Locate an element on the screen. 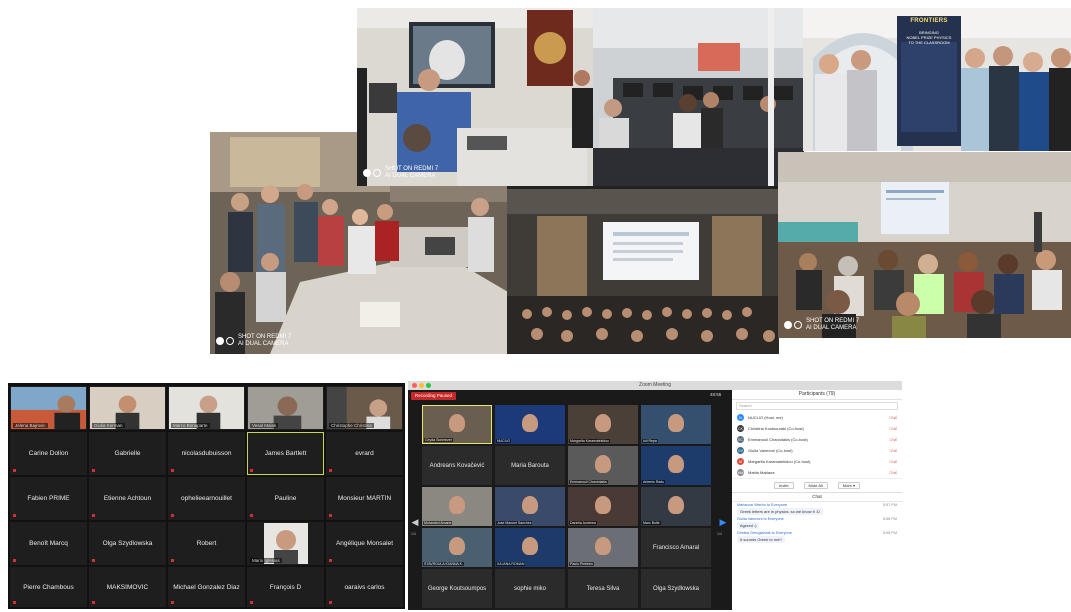 This screenshot has width=1071, height=612. participant-row: GV Giulia Vanmoni (Co-host) 🎙̸ ▭̸ is located at coordinates (817, 450).